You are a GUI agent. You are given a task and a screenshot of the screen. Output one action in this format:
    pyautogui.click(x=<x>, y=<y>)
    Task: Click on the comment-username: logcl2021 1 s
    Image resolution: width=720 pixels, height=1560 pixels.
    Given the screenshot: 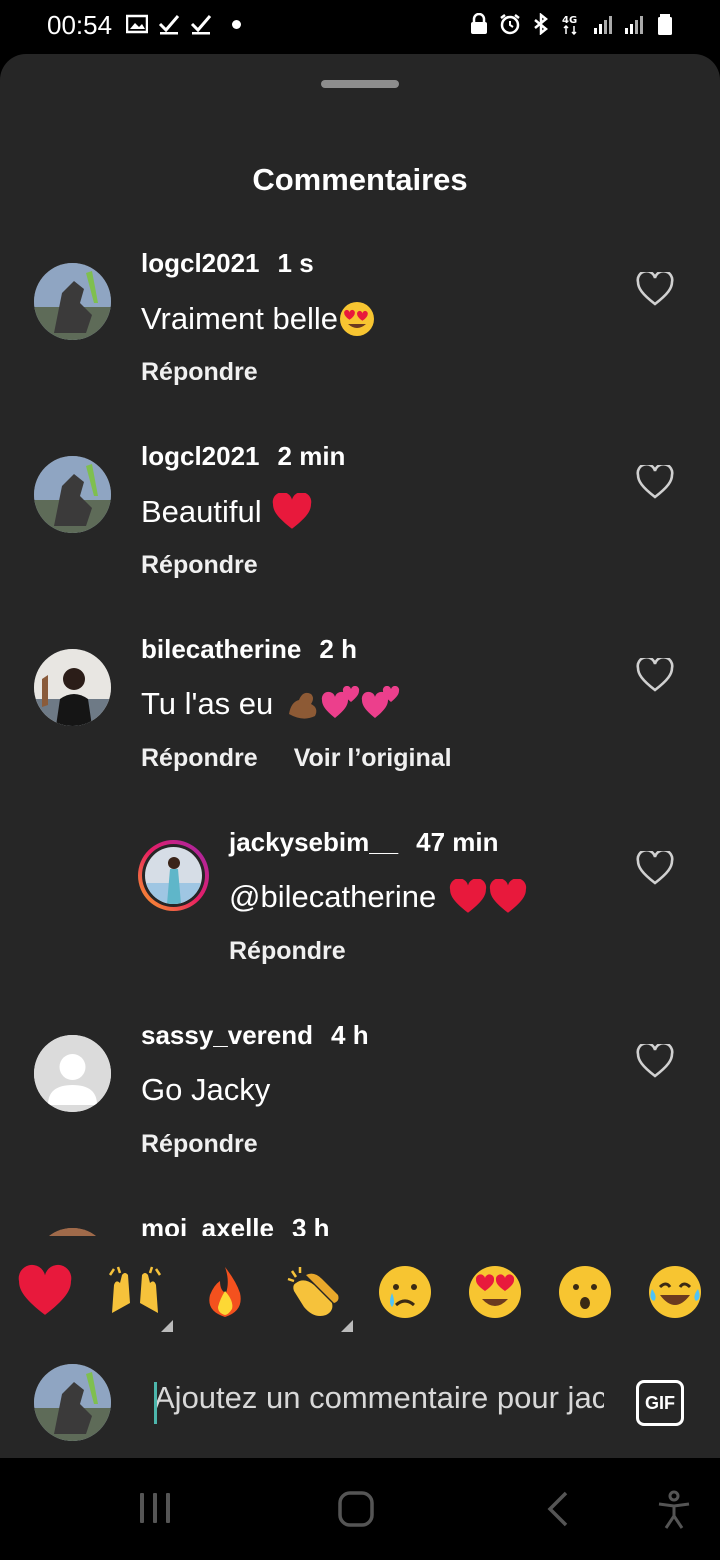 What is the action you would take?
    pyautogui.click(x=227, y=263)
    